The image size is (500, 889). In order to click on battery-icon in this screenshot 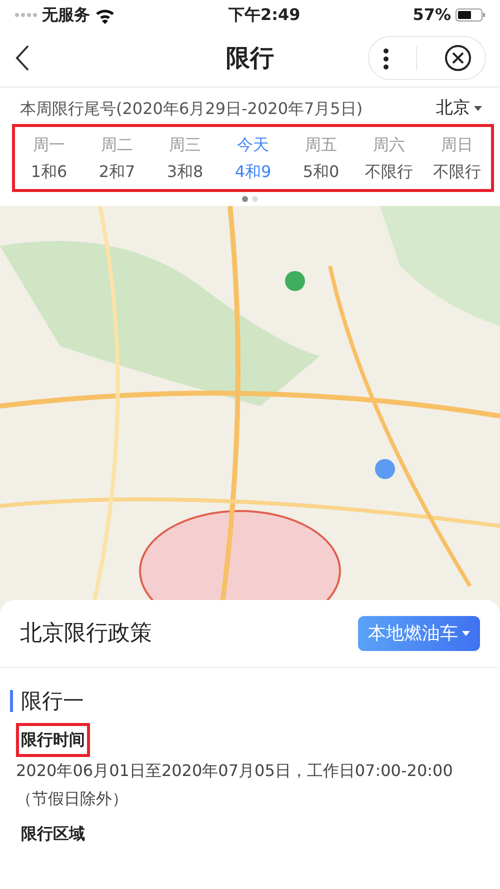, I will do `click(470, 15)`.